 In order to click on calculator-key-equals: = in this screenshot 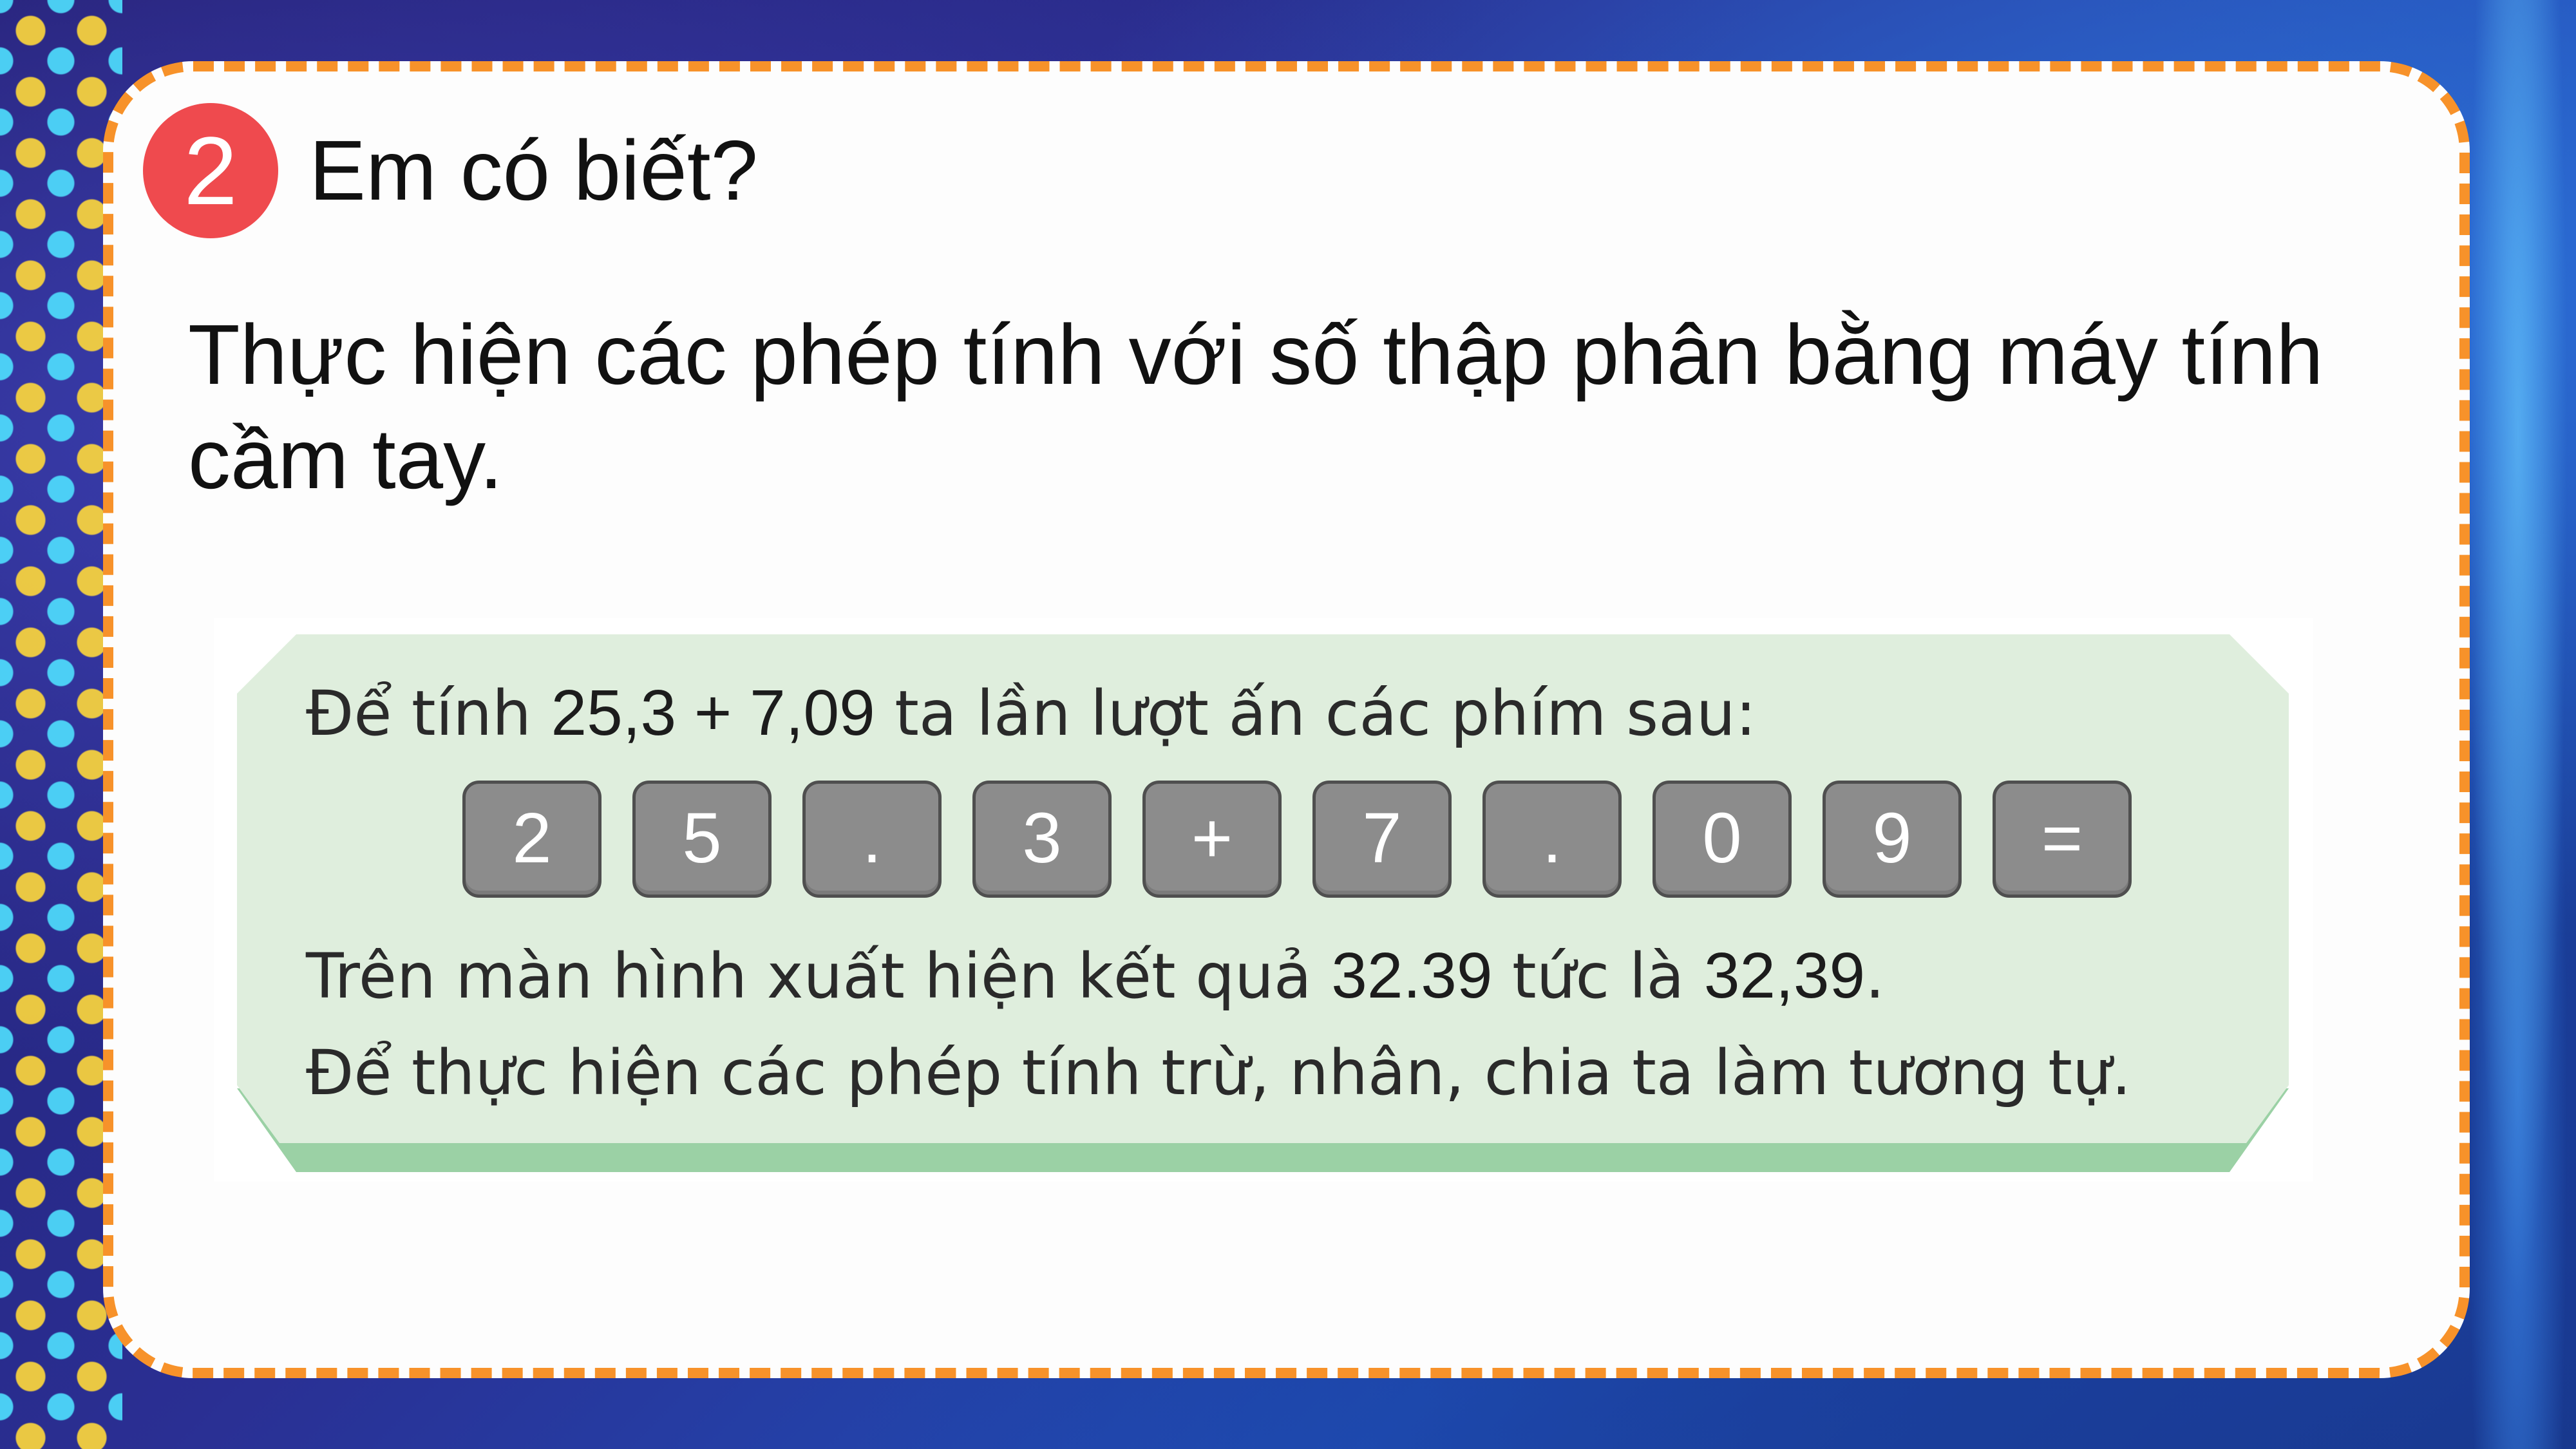, I will do `click(2062, 840)`.